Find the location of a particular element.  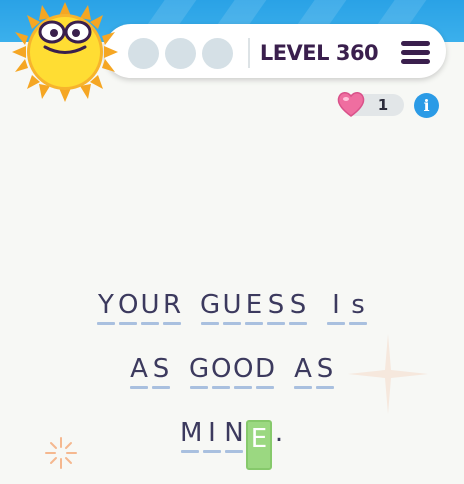

word-is: Is is located at coordinates (347, 306).